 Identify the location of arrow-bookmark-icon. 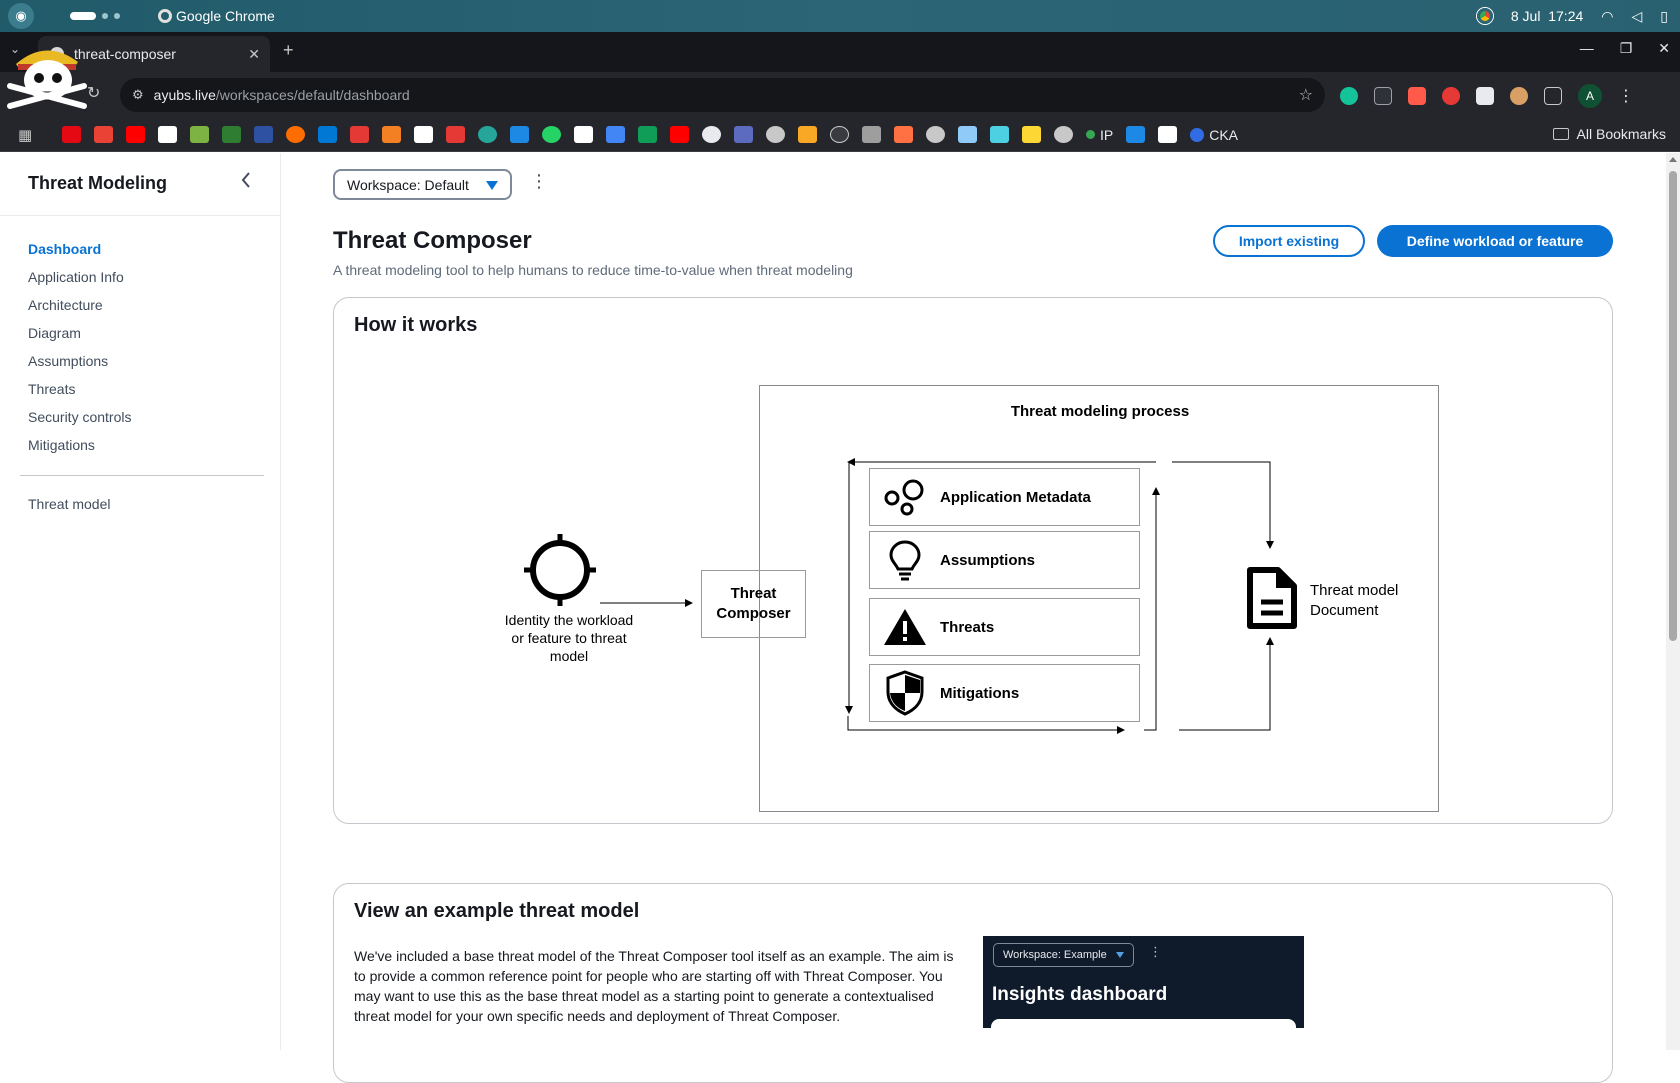
(1136, 134).